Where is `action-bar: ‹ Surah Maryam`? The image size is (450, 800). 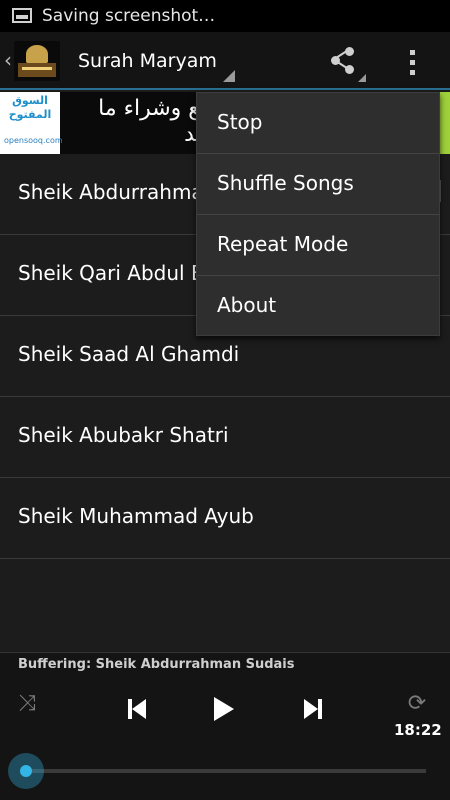 action-bar: ‹ Surah Maryam is located at coordinates (225, 61).